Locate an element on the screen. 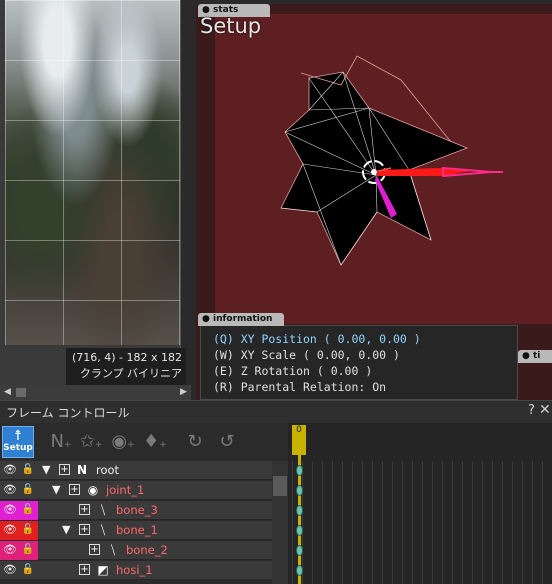 The width and height of the screenshot is (552, 584). null-node-icon: N is located at coordinates (82, 470).